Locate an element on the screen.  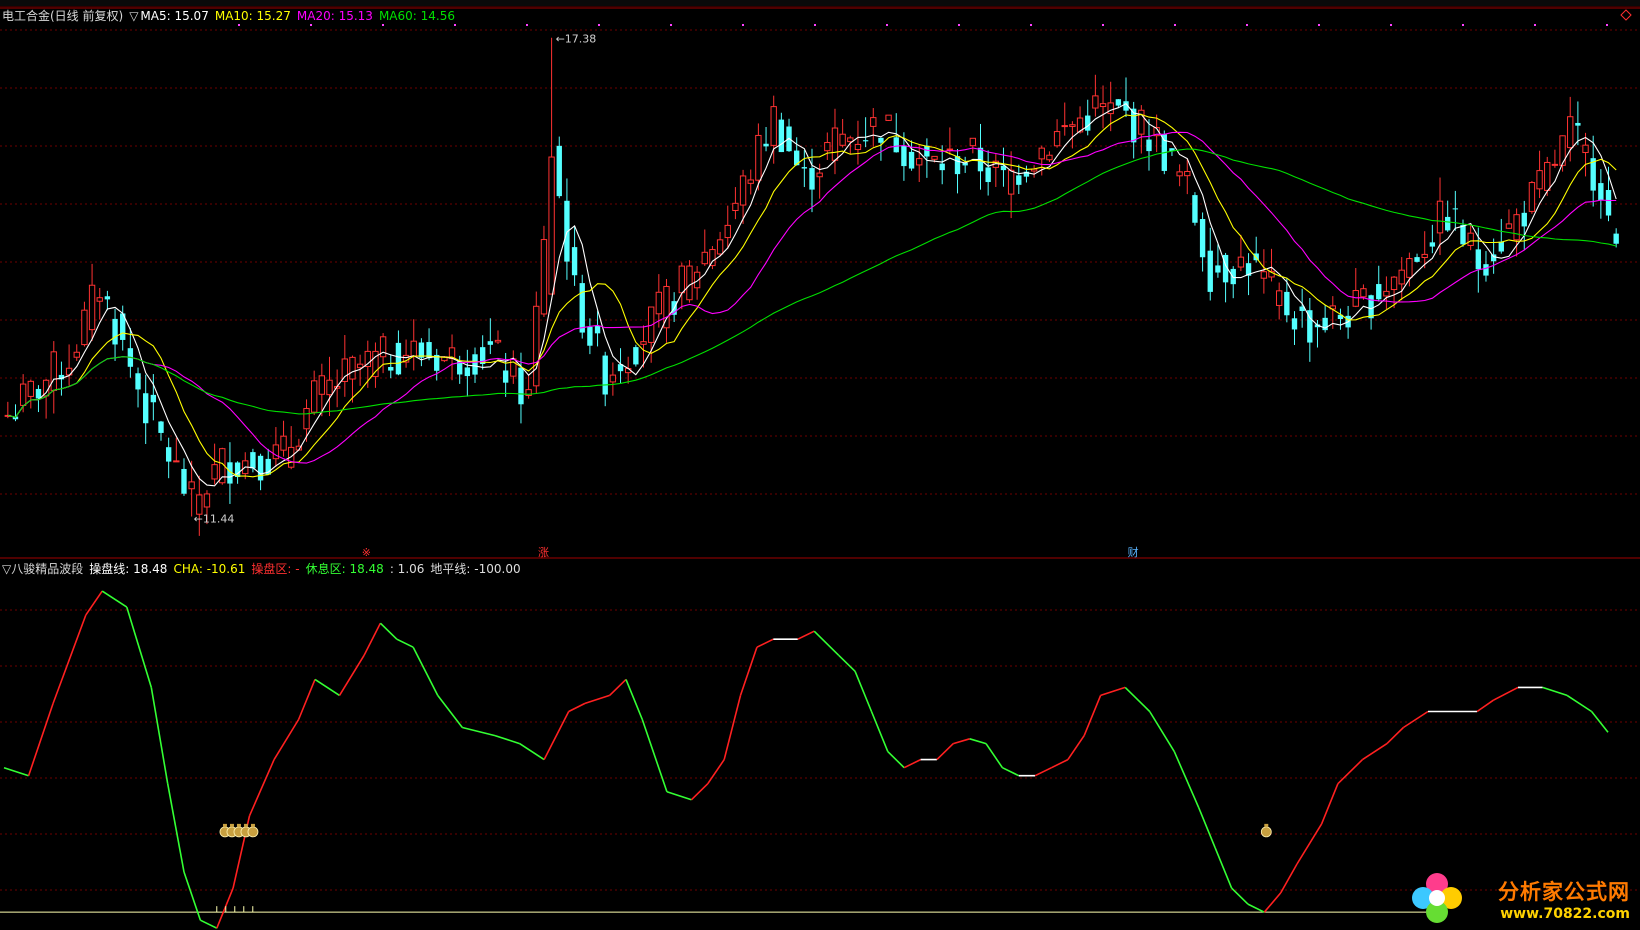
low-price-label: ←11.44 is located at coordinates (214, 519).